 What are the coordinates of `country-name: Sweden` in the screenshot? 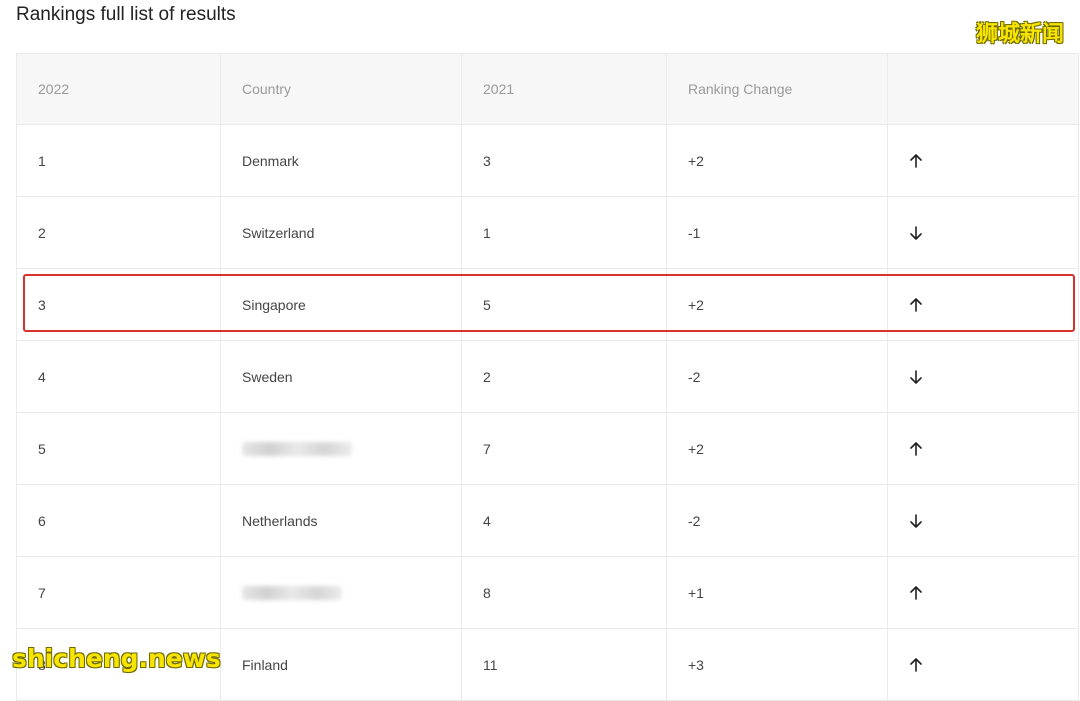 It's located at (267, 376).